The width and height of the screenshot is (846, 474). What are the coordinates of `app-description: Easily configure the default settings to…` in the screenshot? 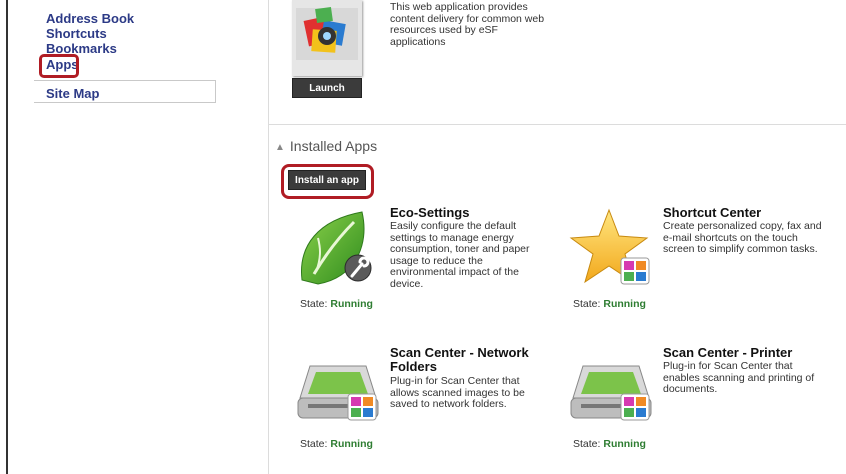 It's located at (460, 255).